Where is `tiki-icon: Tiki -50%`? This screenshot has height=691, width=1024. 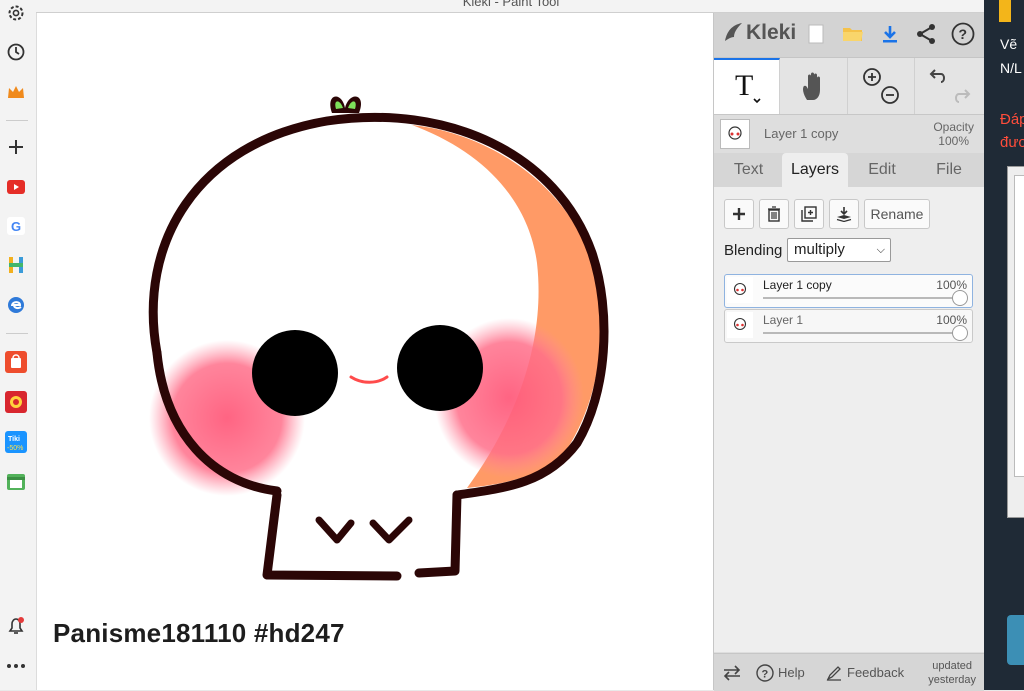 tiki-icon: Tiki -50% is located at coordinates (16, 442).